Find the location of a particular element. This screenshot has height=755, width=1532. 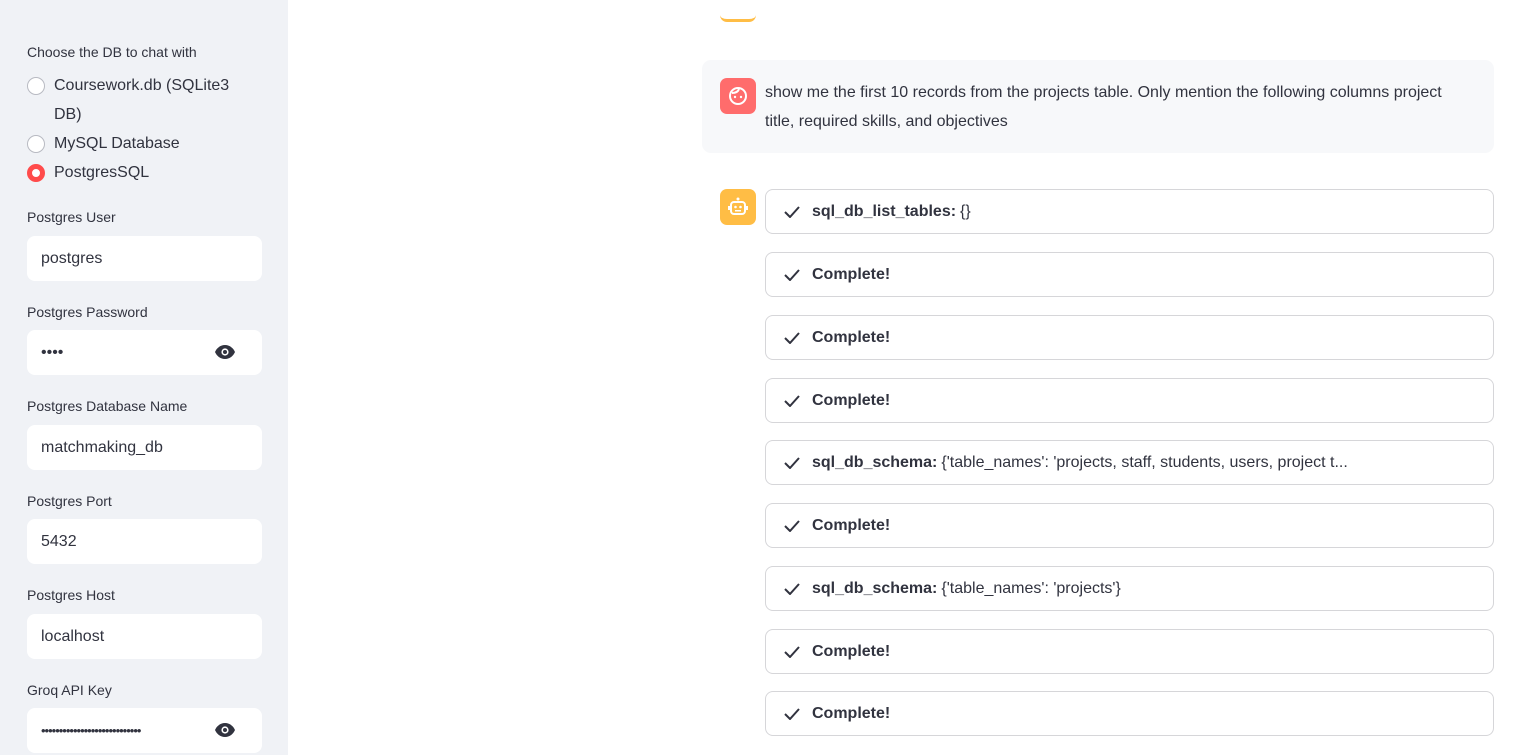

radio-label: PostgresSQL is located at coordinates (102, 172).